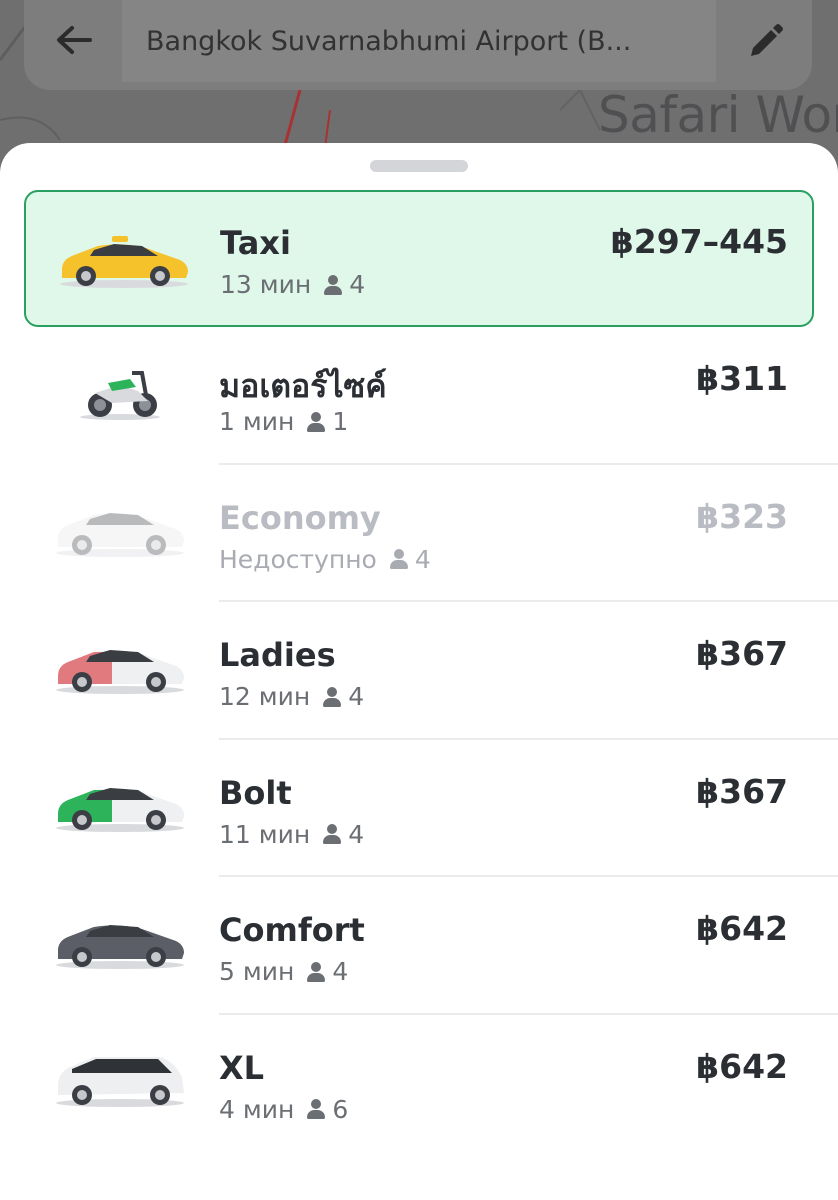 This screenshot has height=1200, width=838. What do you see at coordinates (340, 1109) in the screenshot?
I see `seat-count: 6` at bounding box center [340, 1109].